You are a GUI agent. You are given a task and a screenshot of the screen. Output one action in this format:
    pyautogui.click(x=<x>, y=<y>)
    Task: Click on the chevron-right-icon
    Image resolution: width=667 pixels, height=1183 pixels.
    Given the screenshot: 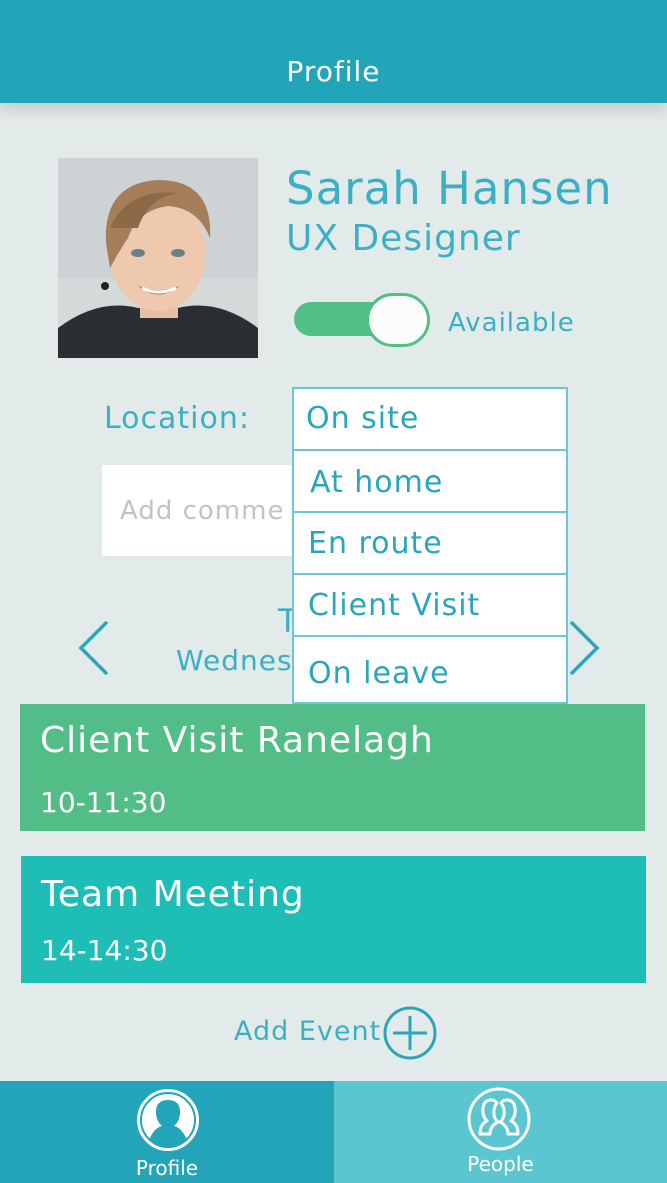 What is the action you would take?
    pyautogui.click(x=585, y=648)
    